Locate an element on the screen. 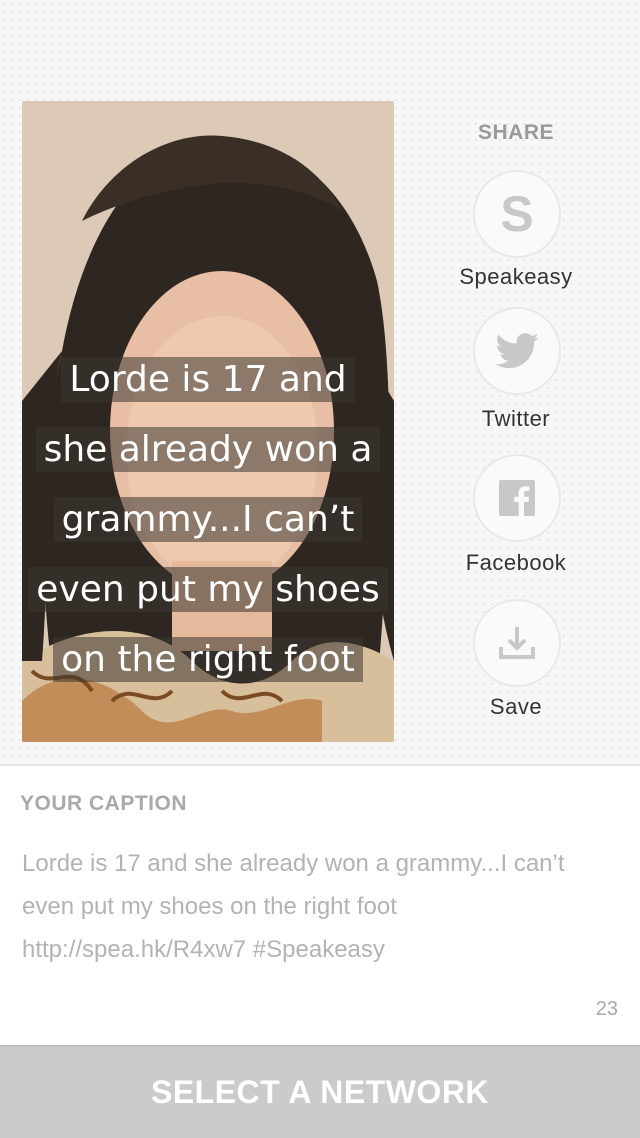 This screenshot has width=640, height=1138. share-facebook-label: Facebook is located at coordinates (516, 562).